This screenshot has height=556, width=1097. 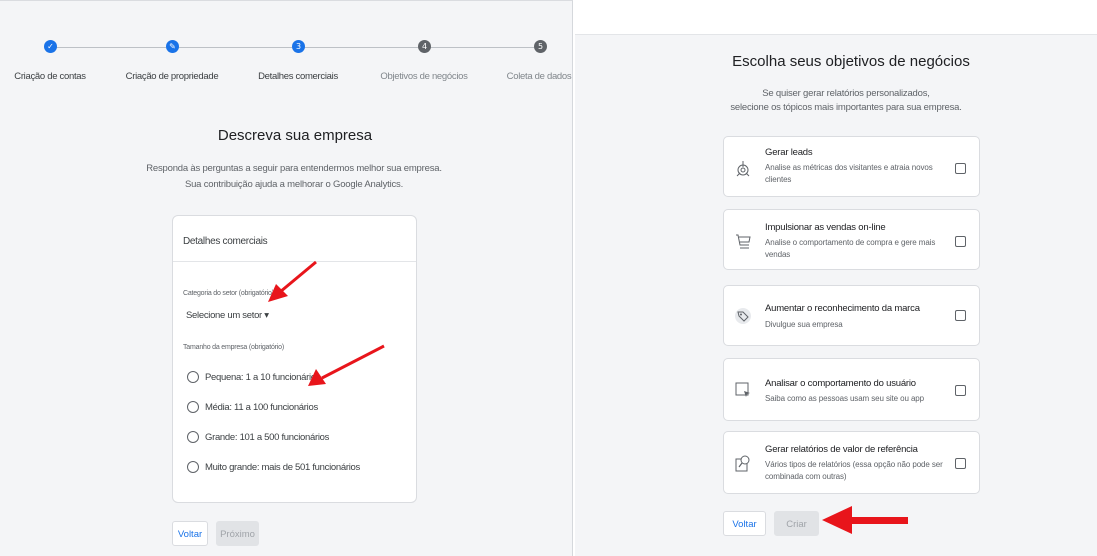 What do you see at coordinates (865, 520) in the screenshot?
I see `arrow-to-create-button` at bounding box center [865, 520].